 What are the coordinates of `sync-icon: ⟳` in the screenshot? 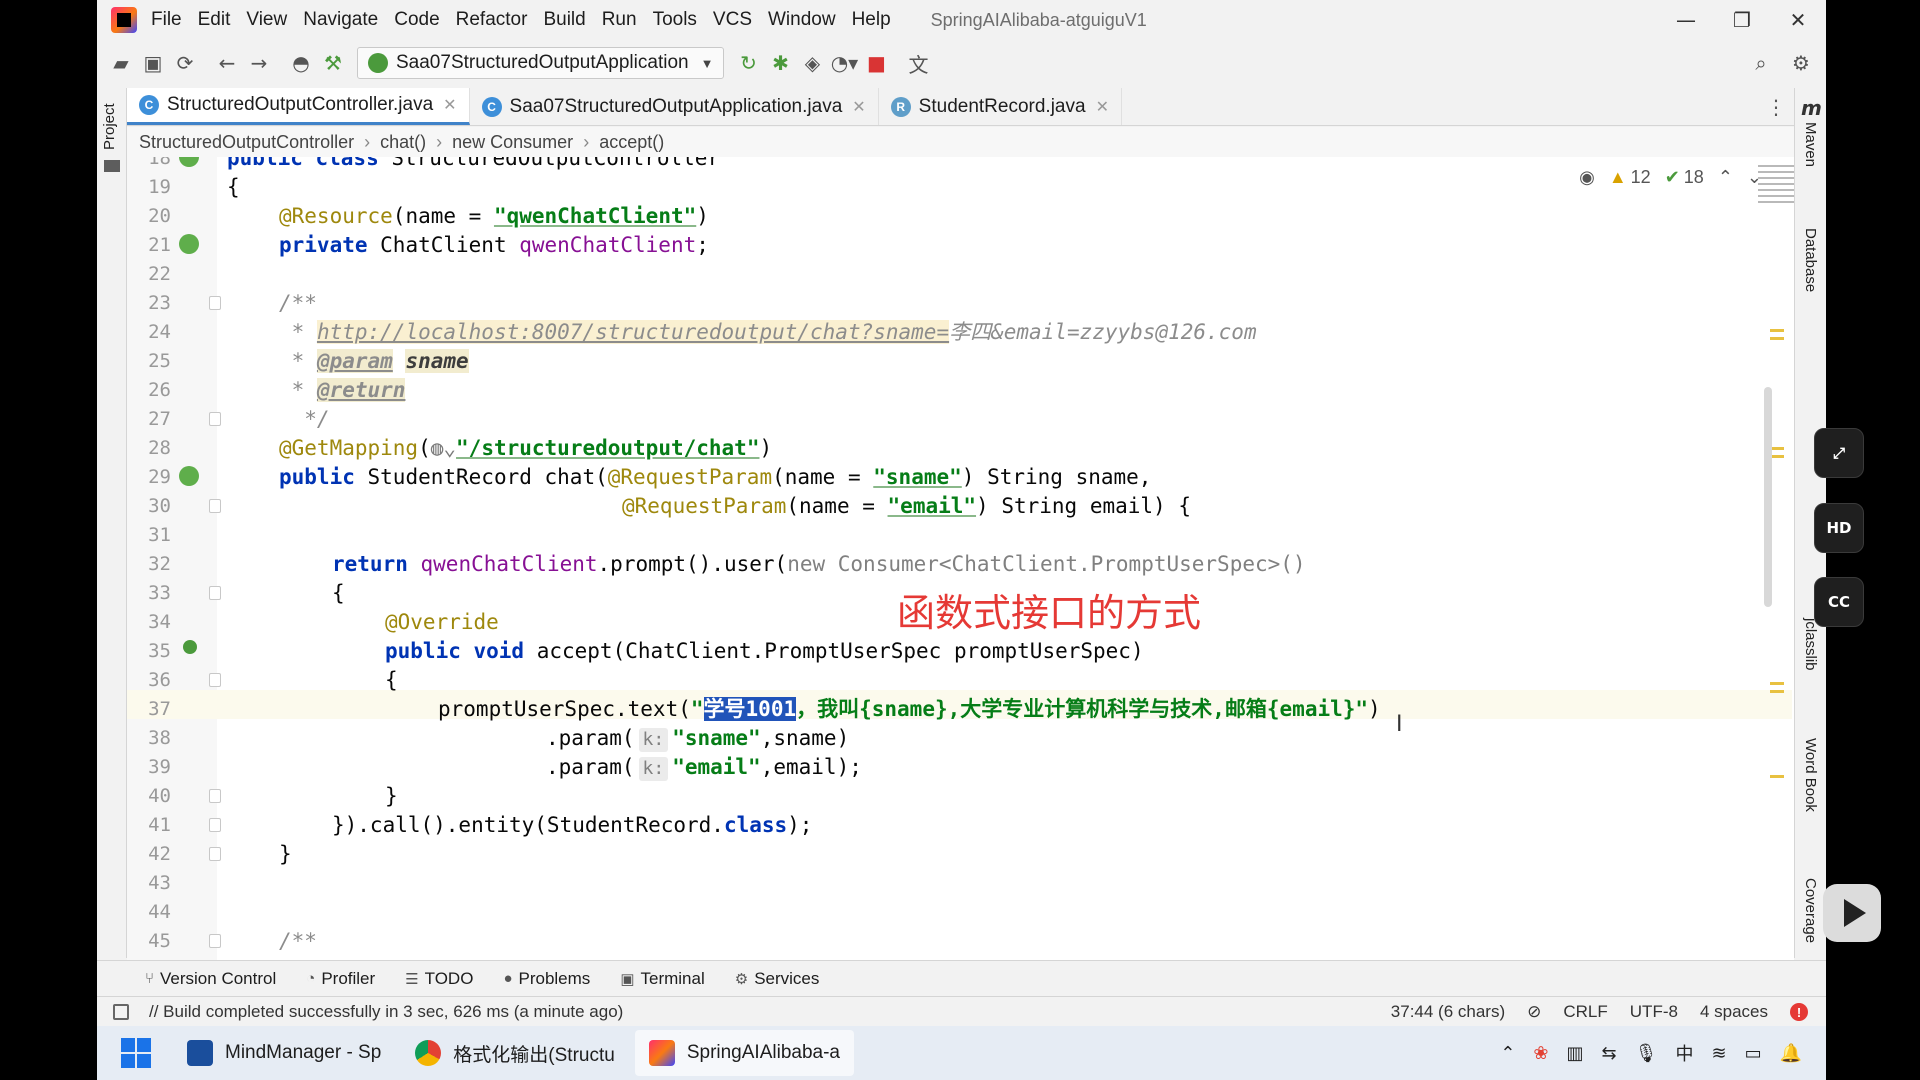 It's located at (185, 63).